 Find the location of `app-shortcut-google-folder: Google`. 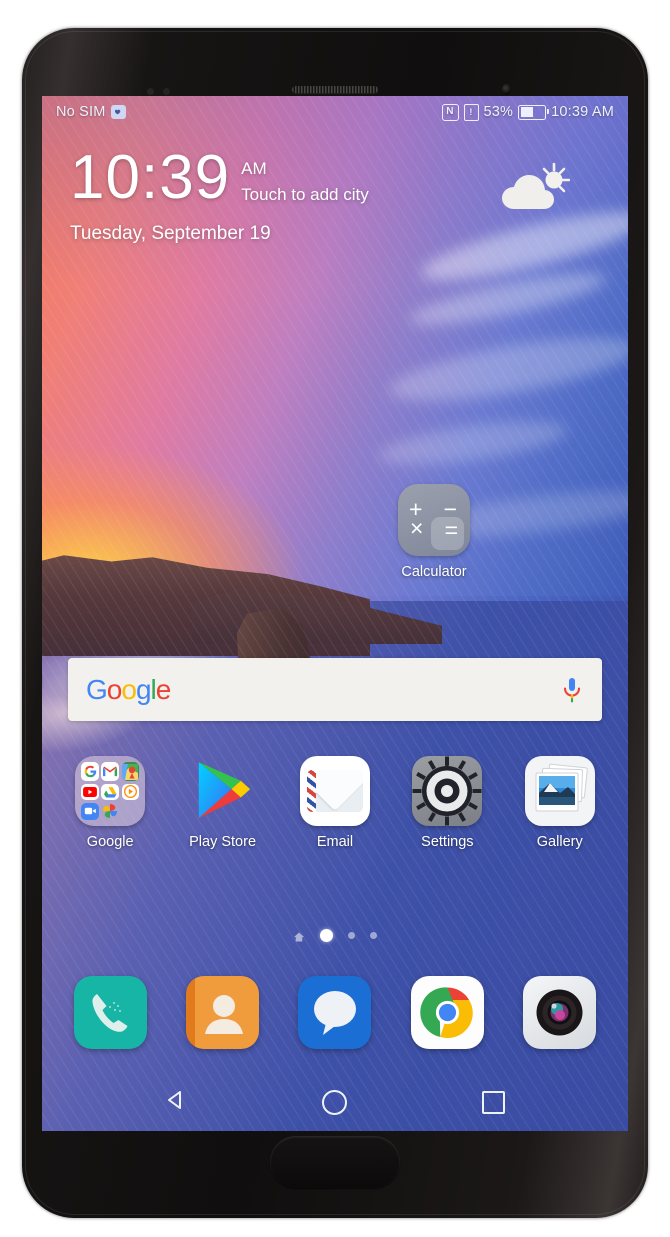

app-shortcut-google-folder: Google is located at coordinates (110, 803).